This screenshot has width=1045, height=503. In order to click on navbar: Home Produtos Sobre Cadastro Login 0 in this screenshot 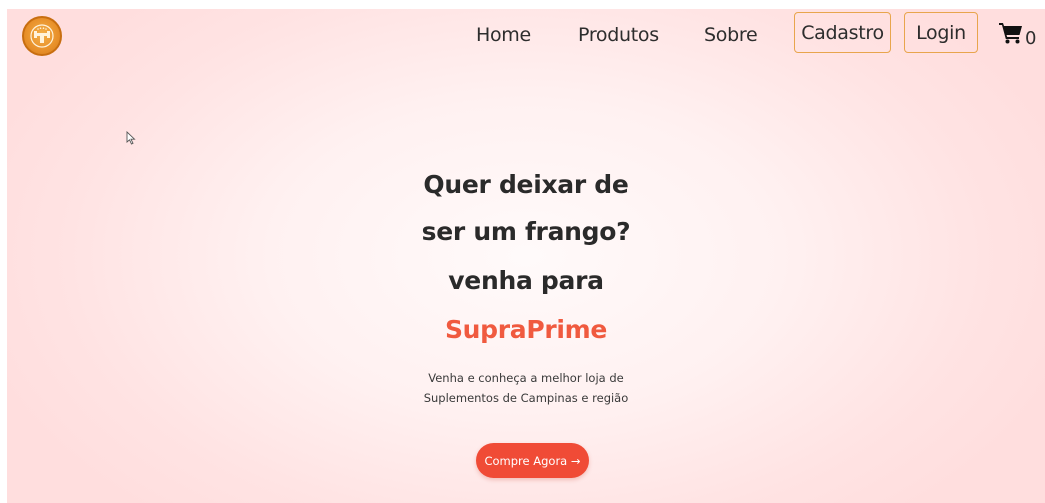, I will do `click(526, 35)`.